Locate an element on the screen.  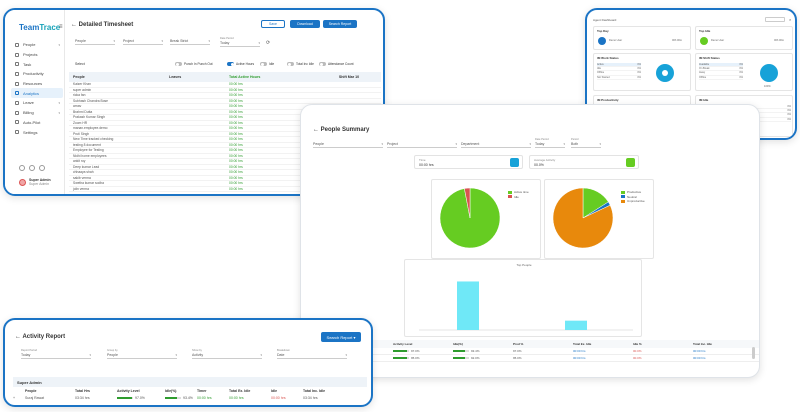
stat-label: Average Activity is located at coordinates (545, 160).